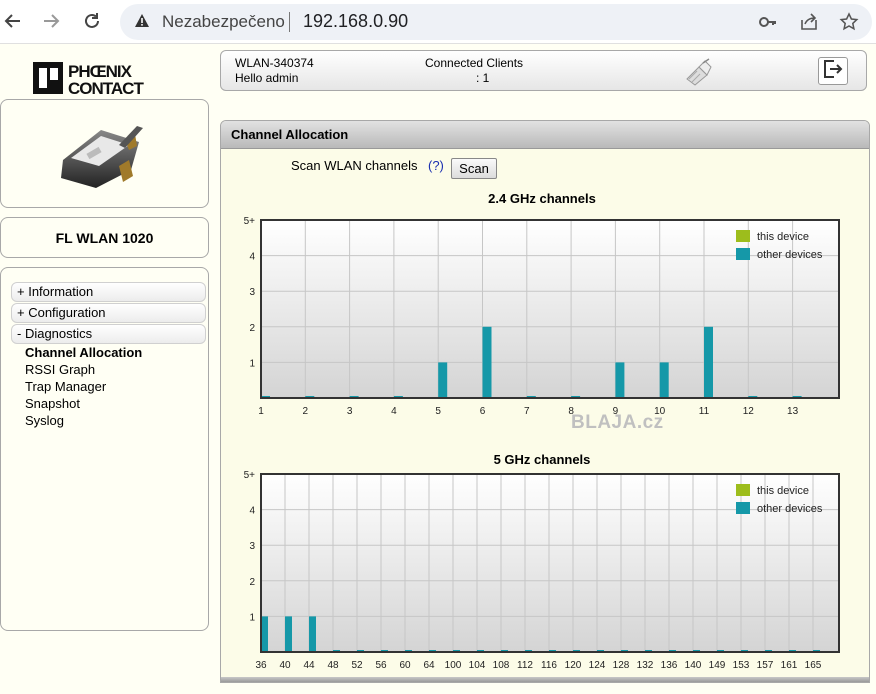 Image resolution: width=876 pixels, height=694 pixels. I want to click on wlan-signal-icon, so click(699, 74).